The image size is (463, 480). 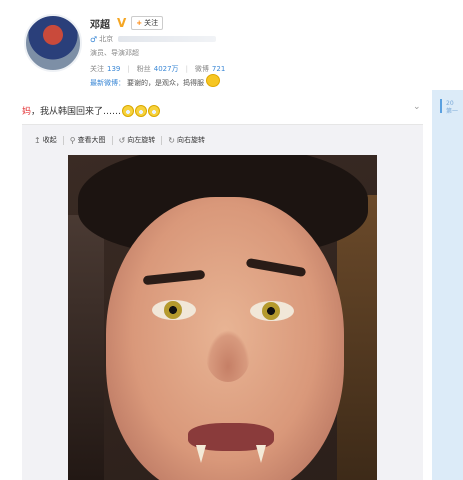 I want to click on latest-weibo-label: 最新微博：, so click(x=107, y=83).